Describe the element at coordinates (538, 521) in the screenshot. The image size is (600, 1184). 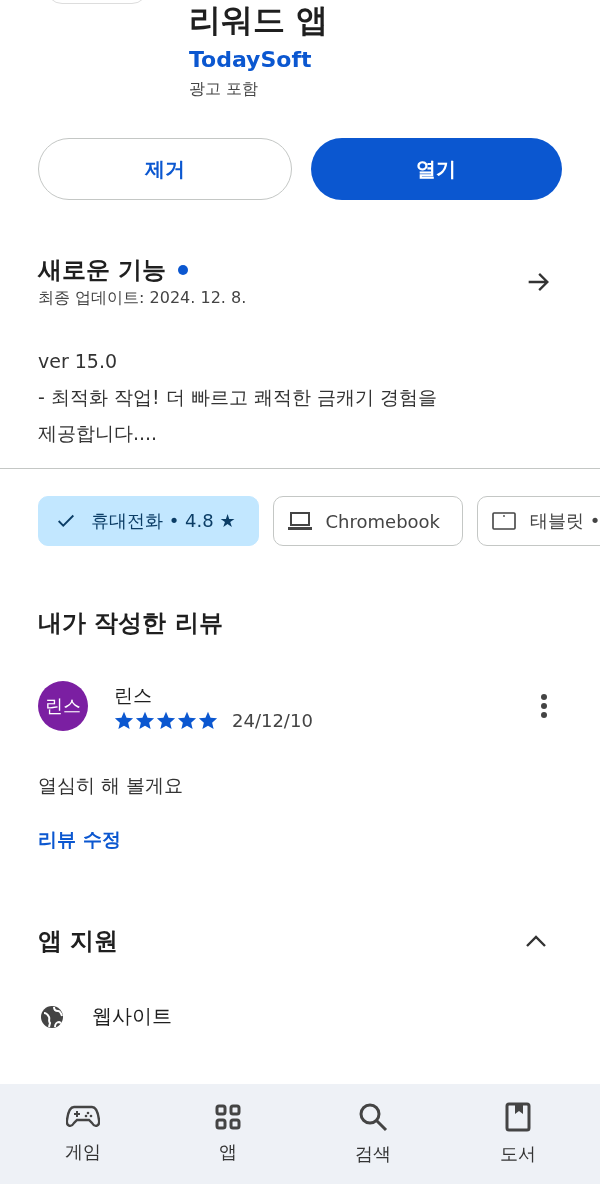
I see `tablet-chip: 태블릿 •` at that location.